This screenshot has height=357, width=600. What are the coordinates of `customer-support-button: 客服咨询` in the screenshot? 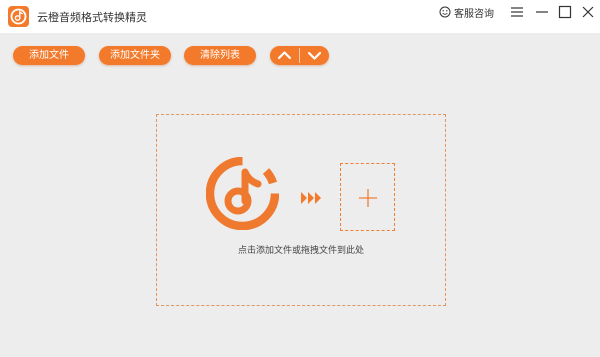 It's located at (466, 12).